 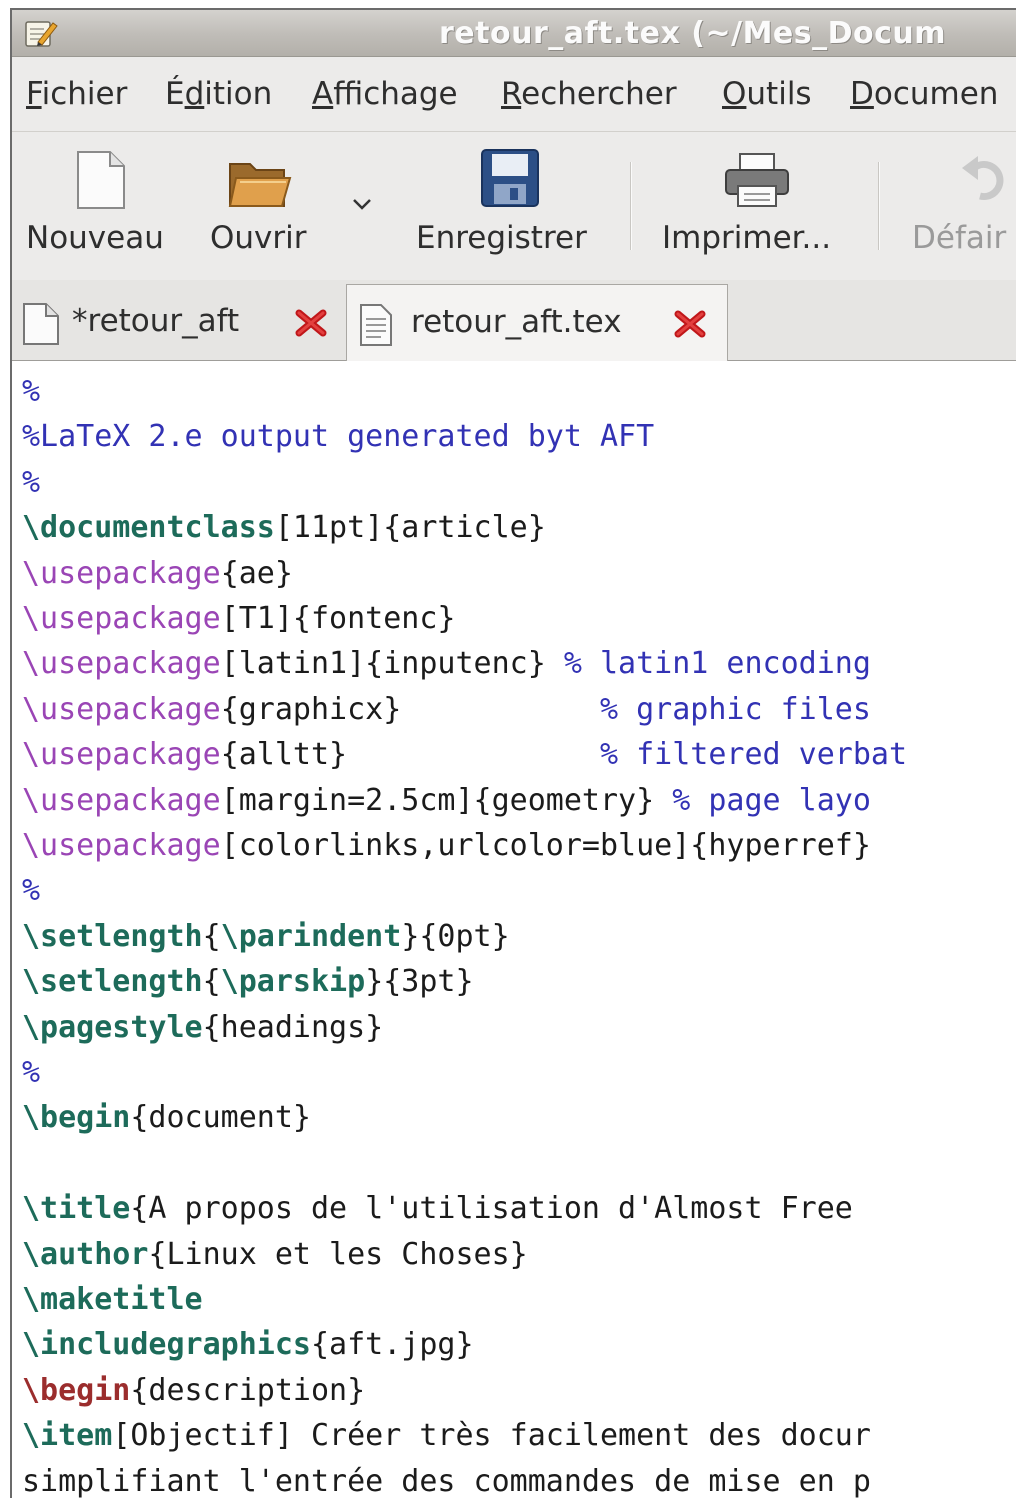 I want to click on code-token: {graphicx}, so click(x=410, y=709).